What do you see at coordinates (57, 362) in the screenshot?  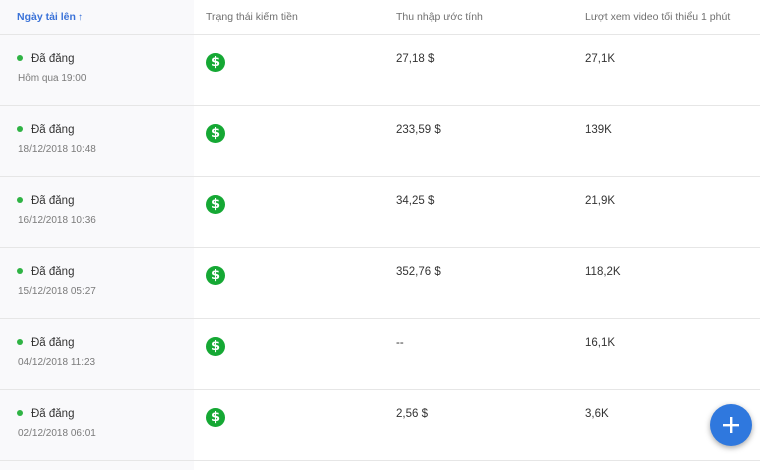 I see `upload-date: 04/12/2018 11:23` at bounding box center [57, 362].